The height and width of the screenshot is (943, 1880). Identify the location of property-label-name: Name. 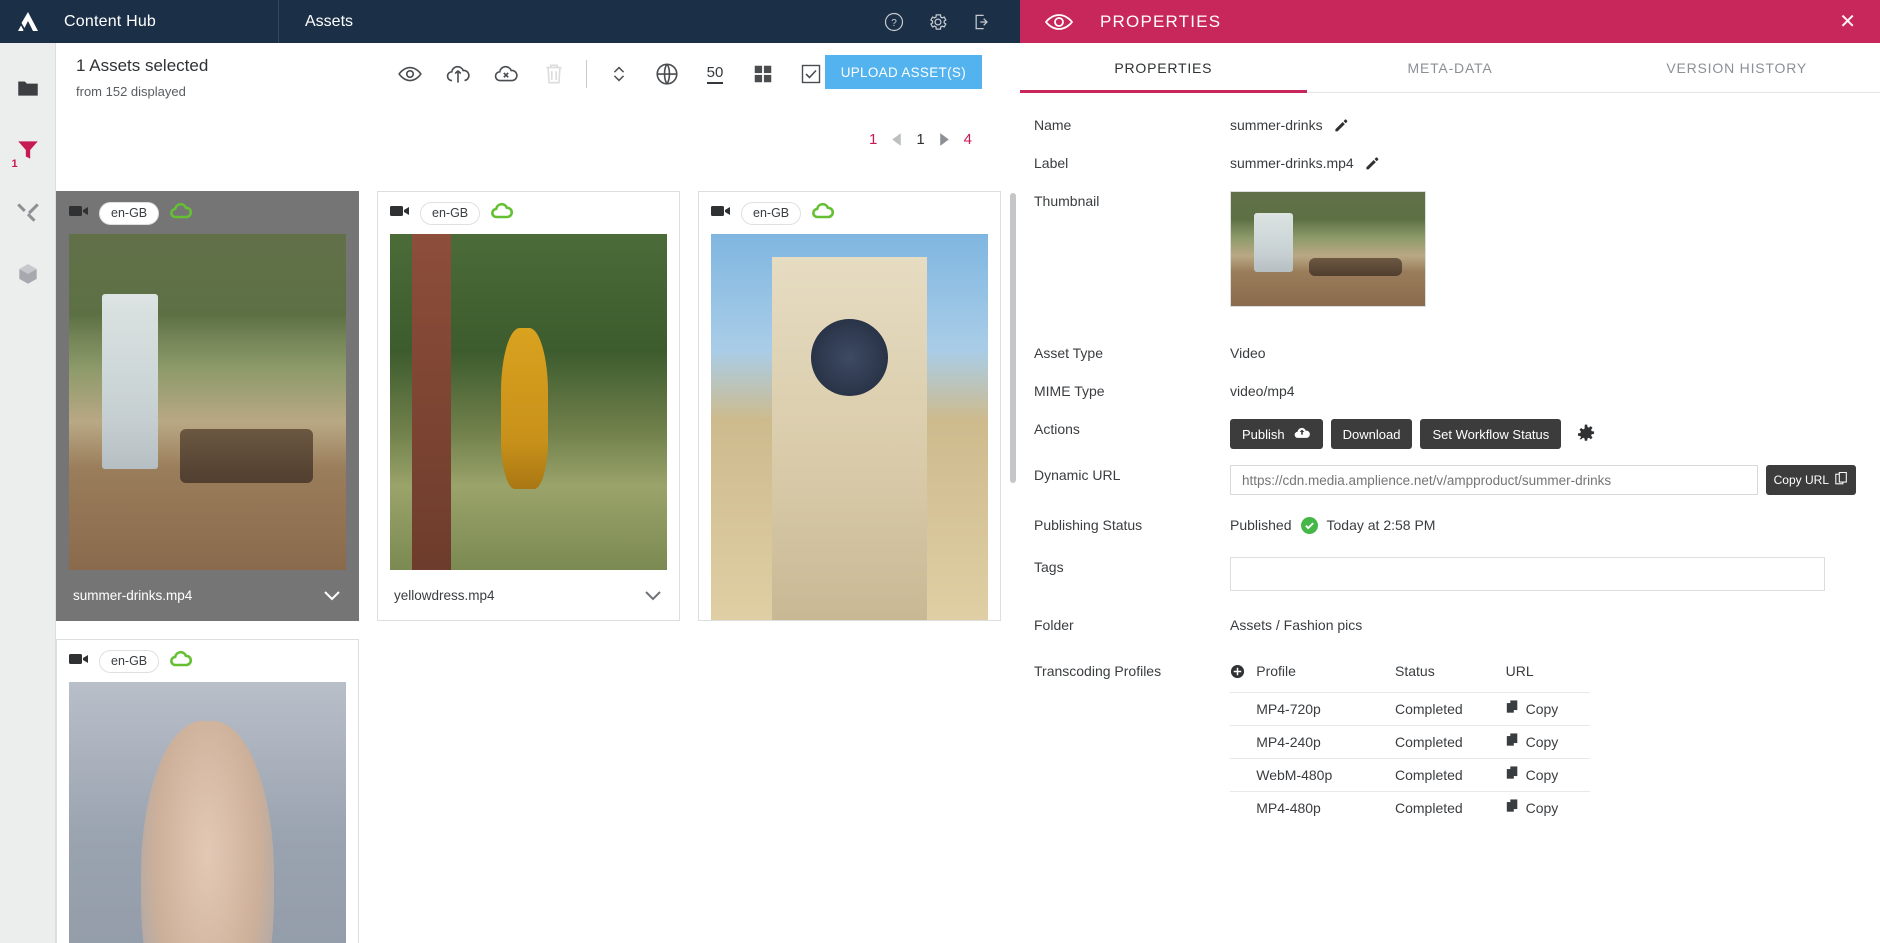
(1053, 125).